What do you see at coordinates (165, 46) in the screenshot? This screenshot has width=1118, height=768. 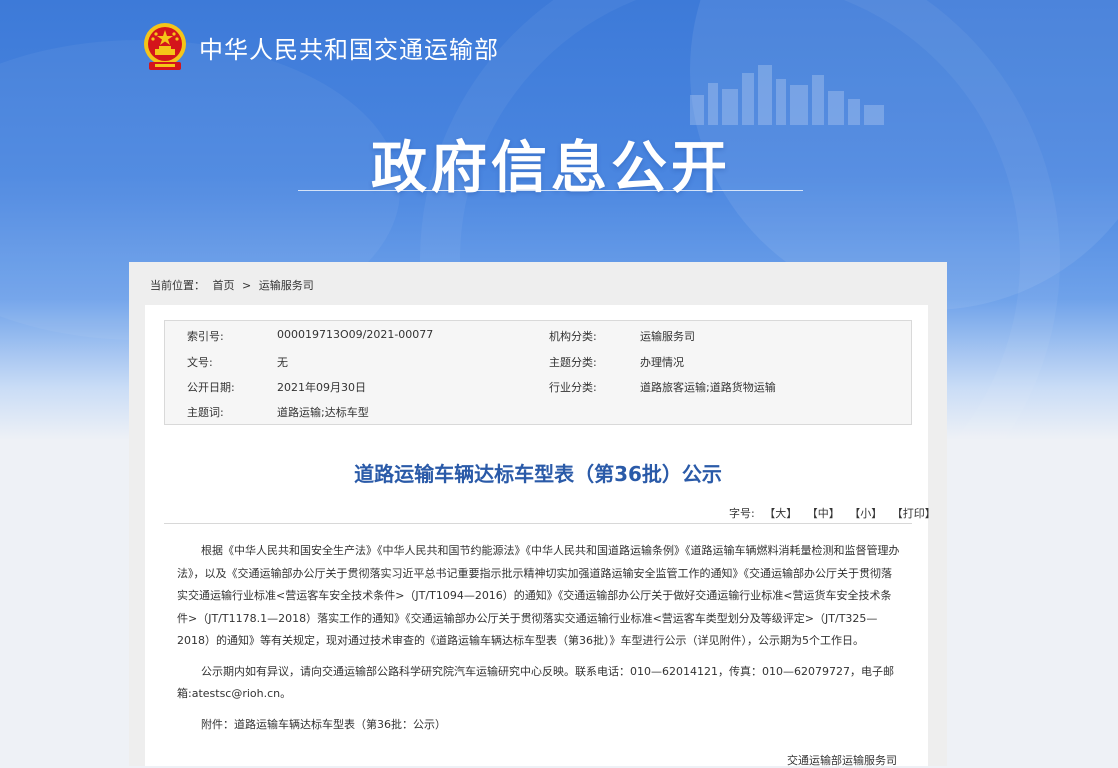 I see `national-emblem-icon` at bounding box center [165, 46].